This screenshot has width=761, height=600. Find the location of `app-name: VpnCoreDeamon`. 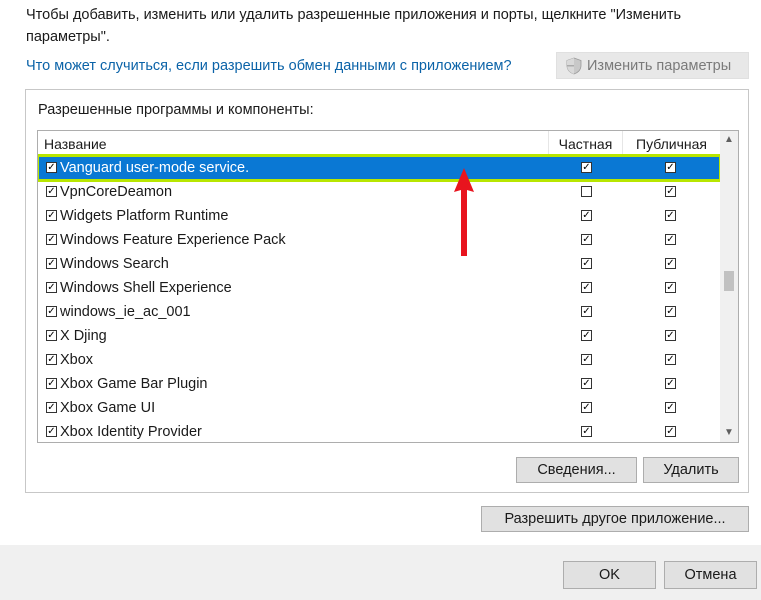

app-name: VpnCoreDeamon is located at coordinates (116, 192).